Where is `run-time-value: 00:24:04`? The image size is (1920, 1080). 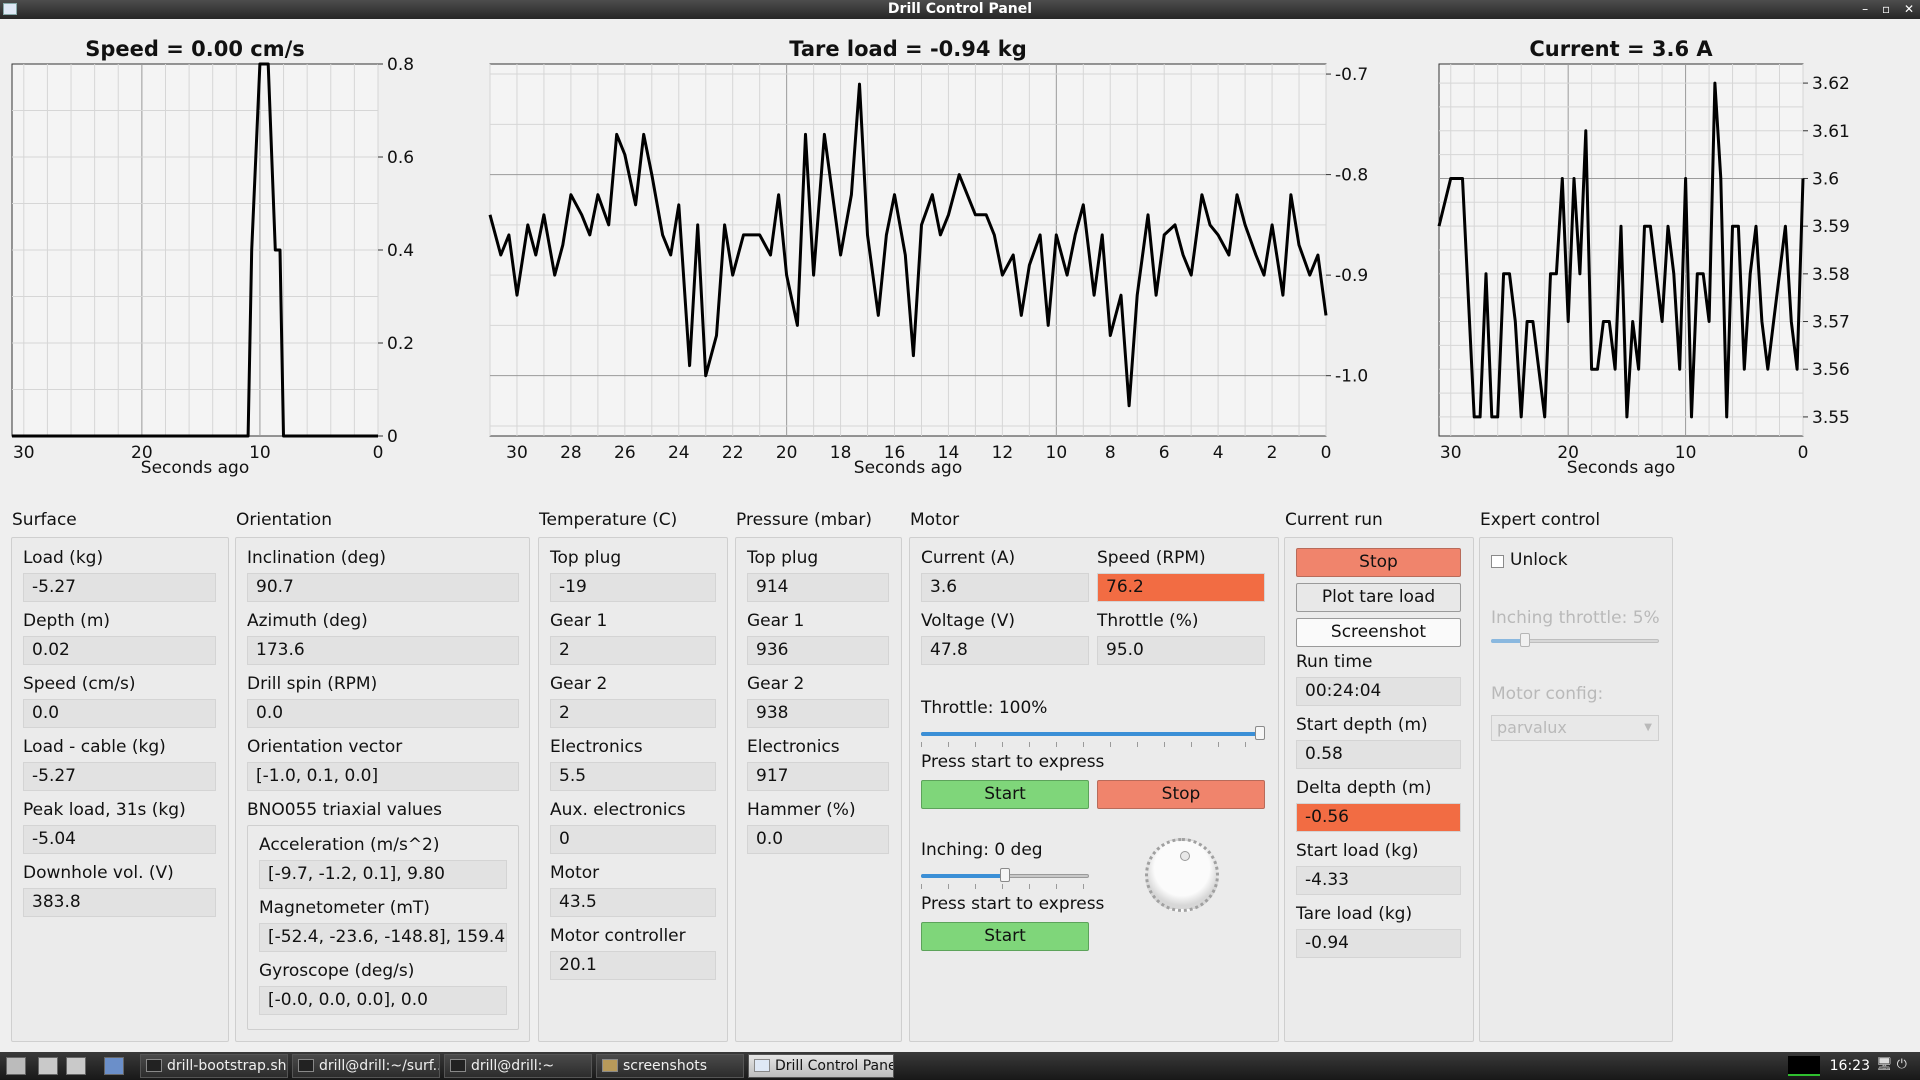
run-time-value: 00:24:04 is located at coordinates (1378, 691).